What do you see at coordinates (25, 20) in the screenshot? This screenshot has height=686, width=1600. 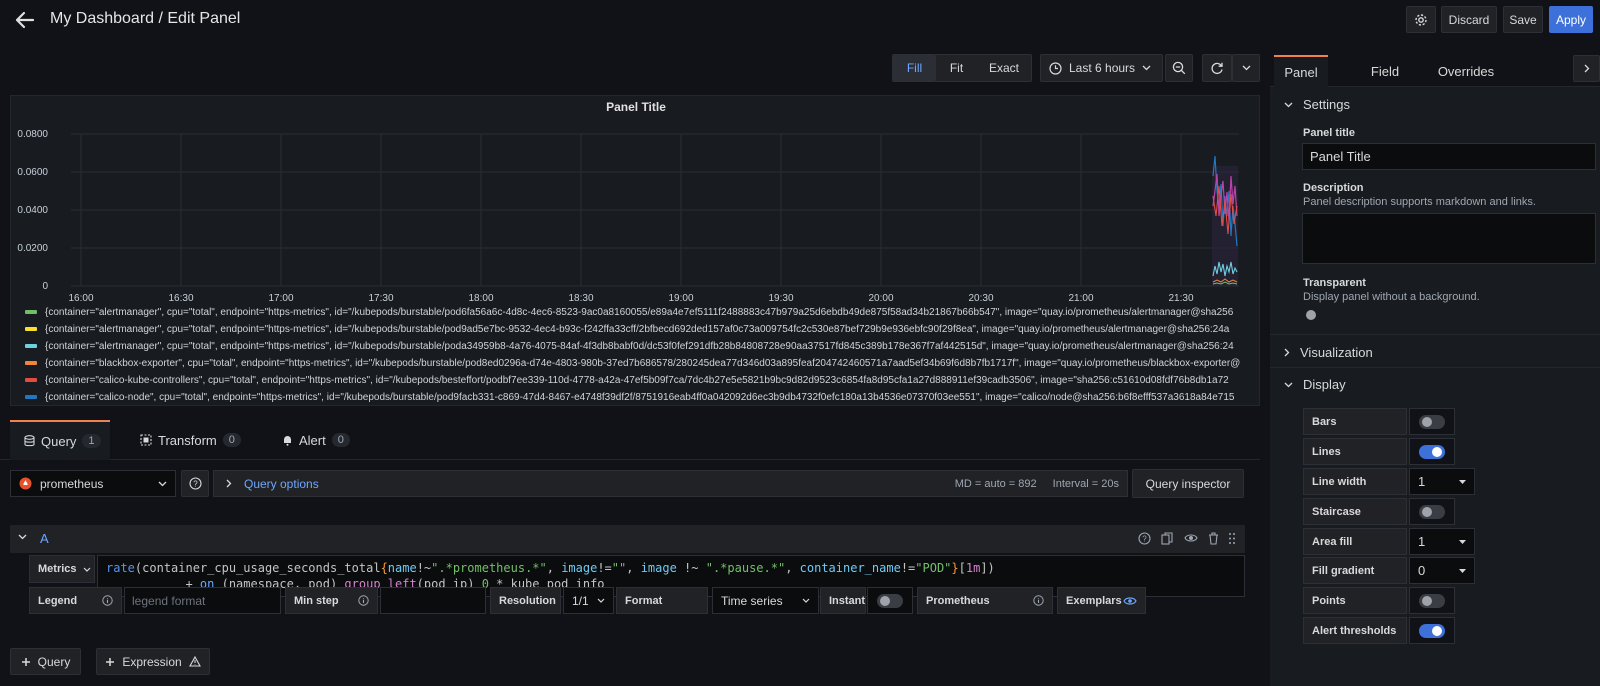 I see `back-arrow-icon` at bounding box center [25, 20].